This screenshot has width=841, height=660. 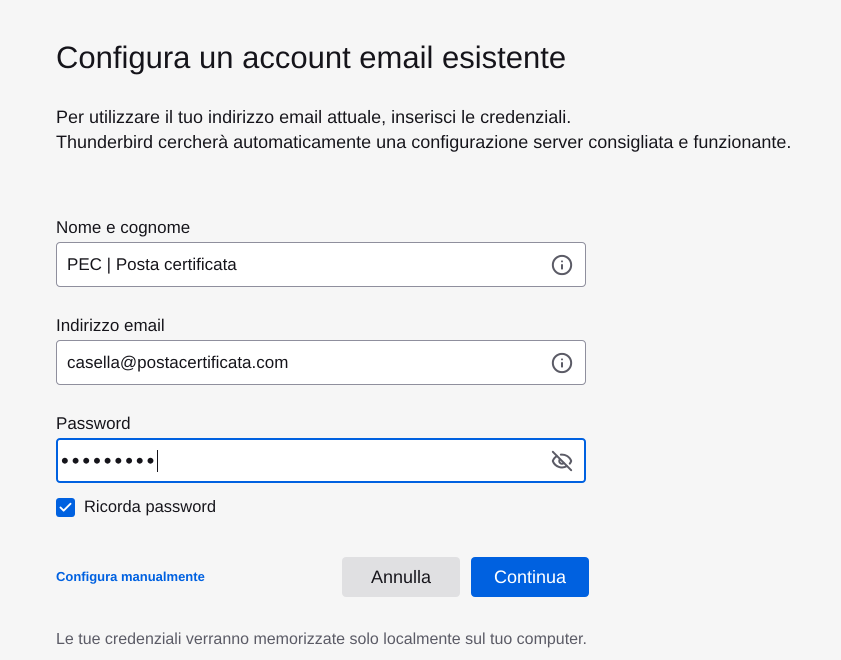 What do you see at coordinates (424, 142) in the screenshot?
I see `intro-text: Thunderbird cercherà automaticamente una configurazione server consigliata e funzionante.` at bounding box center [424, 142].